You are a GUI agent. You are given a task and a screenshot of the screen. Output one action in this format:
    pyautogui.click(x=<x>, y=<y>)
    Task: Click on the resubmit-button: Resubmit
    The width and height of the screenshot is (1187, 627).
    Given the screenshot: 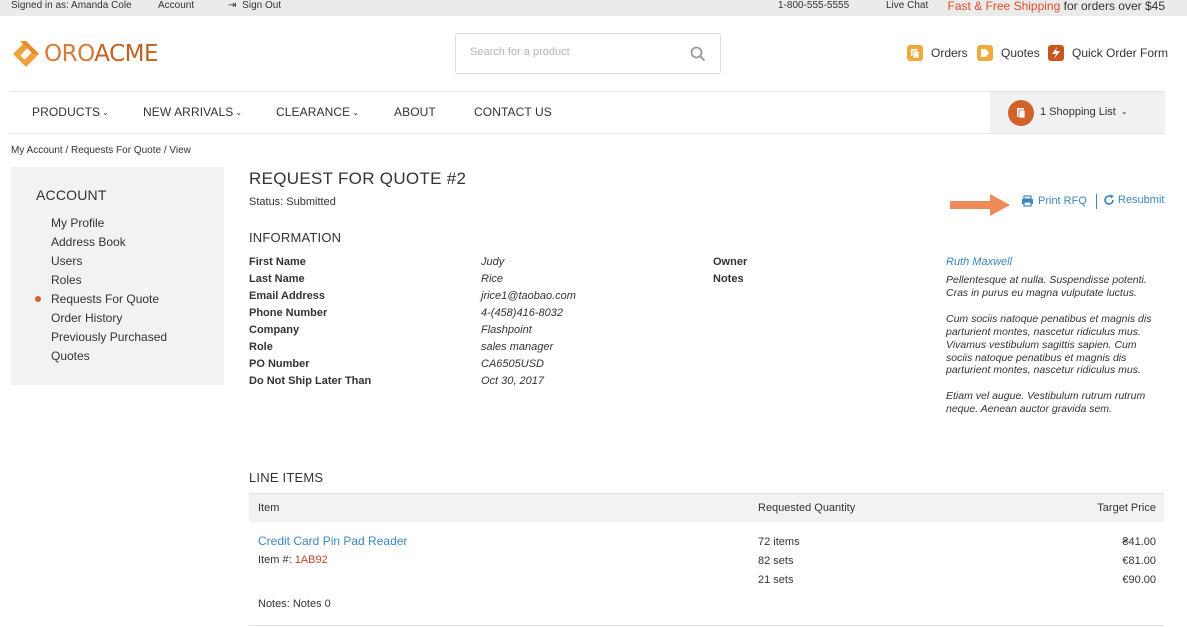 What is the action you would take?
    pyautogui.click(x=1133, y=200)
    